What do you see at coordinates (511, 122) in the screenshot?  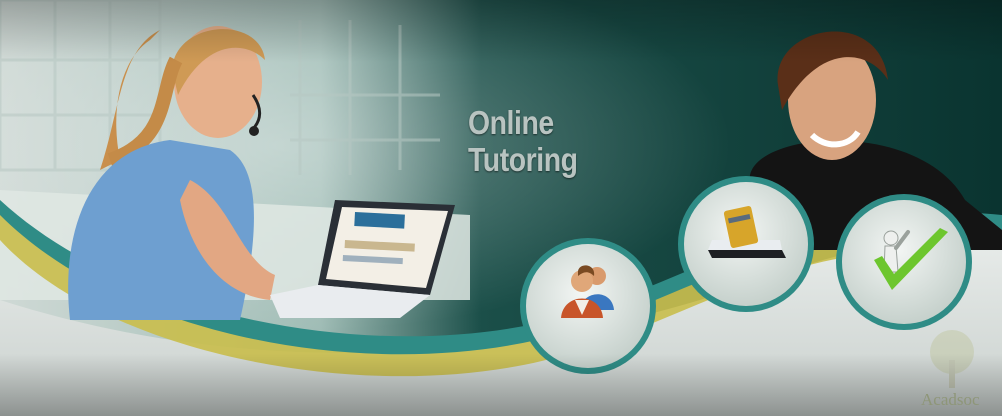 I see `headline-line-1: Online` at bounding box center [511, 122].